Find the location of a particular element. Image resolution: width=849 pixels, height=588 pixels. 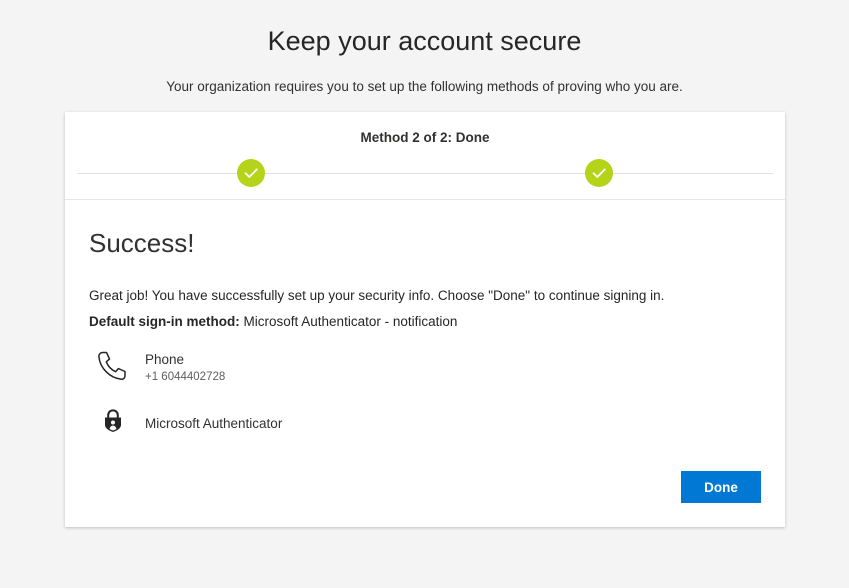

step-1-check-icon is located at coordinates (251, 173).